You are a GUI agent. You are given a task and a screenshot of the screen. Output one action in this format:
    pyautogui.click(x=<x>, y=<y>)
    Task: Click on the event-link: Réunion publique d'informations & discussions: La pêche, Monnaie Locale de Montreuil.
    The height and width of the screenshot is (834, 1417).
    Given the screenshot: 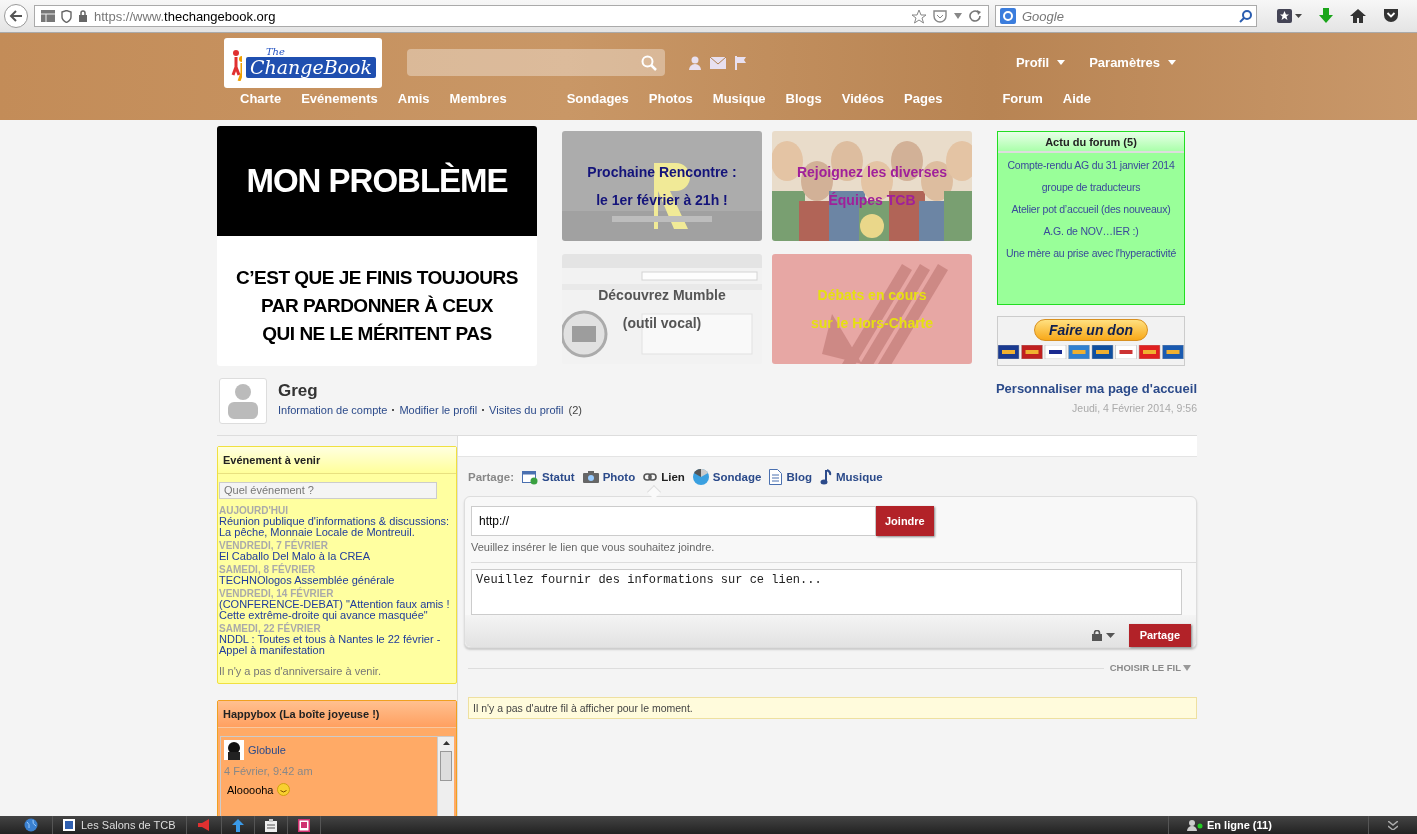 What is the action you would take?
    pyautogui.click(x=337, y=527)
    